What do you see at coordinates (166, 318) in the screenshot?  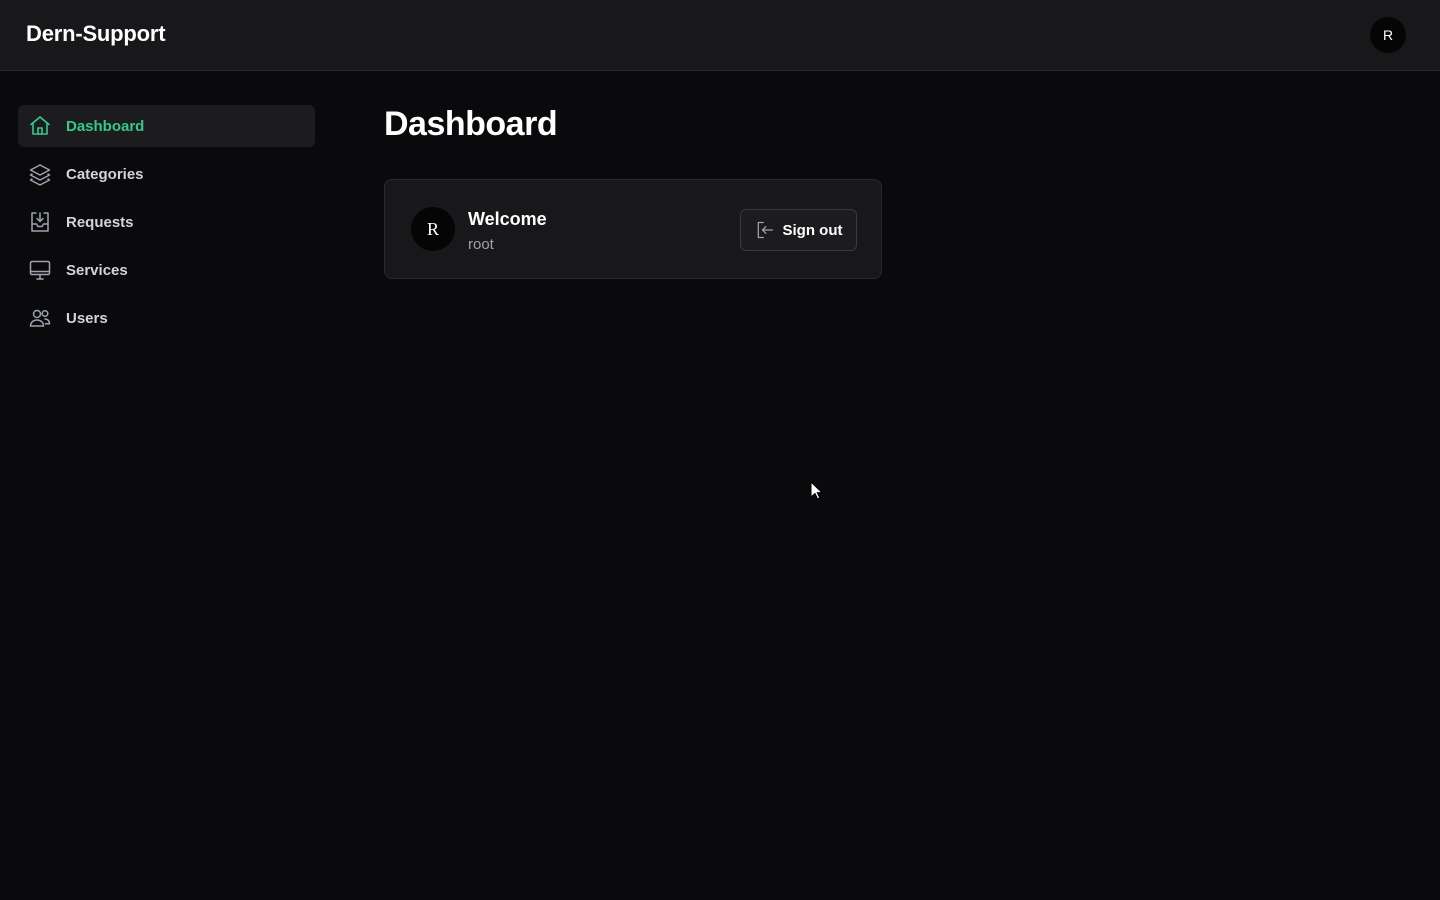 I see `sidebar-item-users: Users` at bounding box center [166, 318].